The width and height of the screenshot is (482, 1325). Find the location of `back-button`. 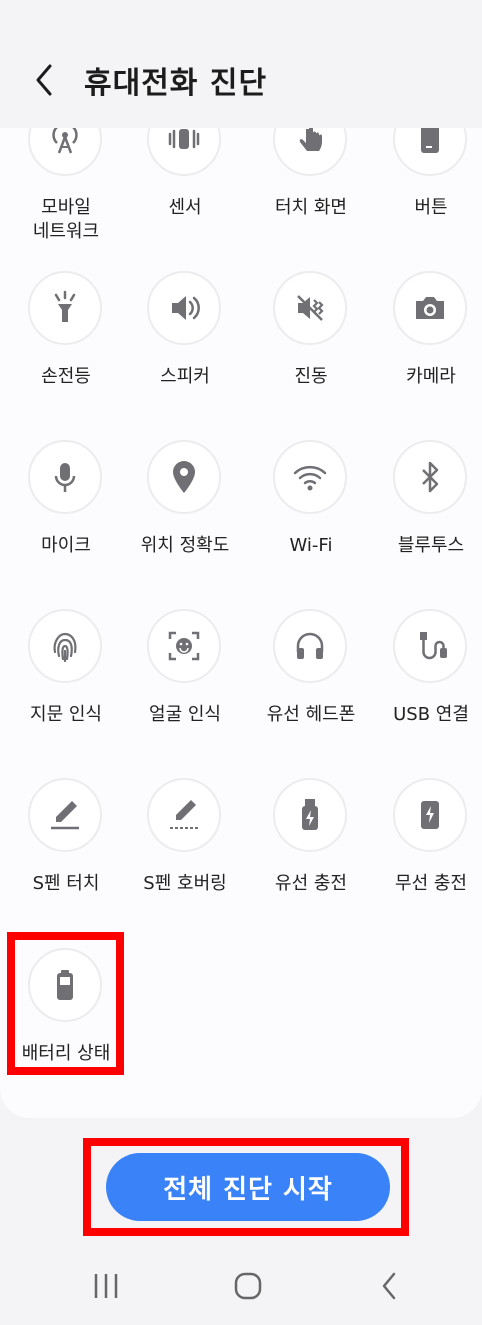

back-button is located at coordinates (47, 80).